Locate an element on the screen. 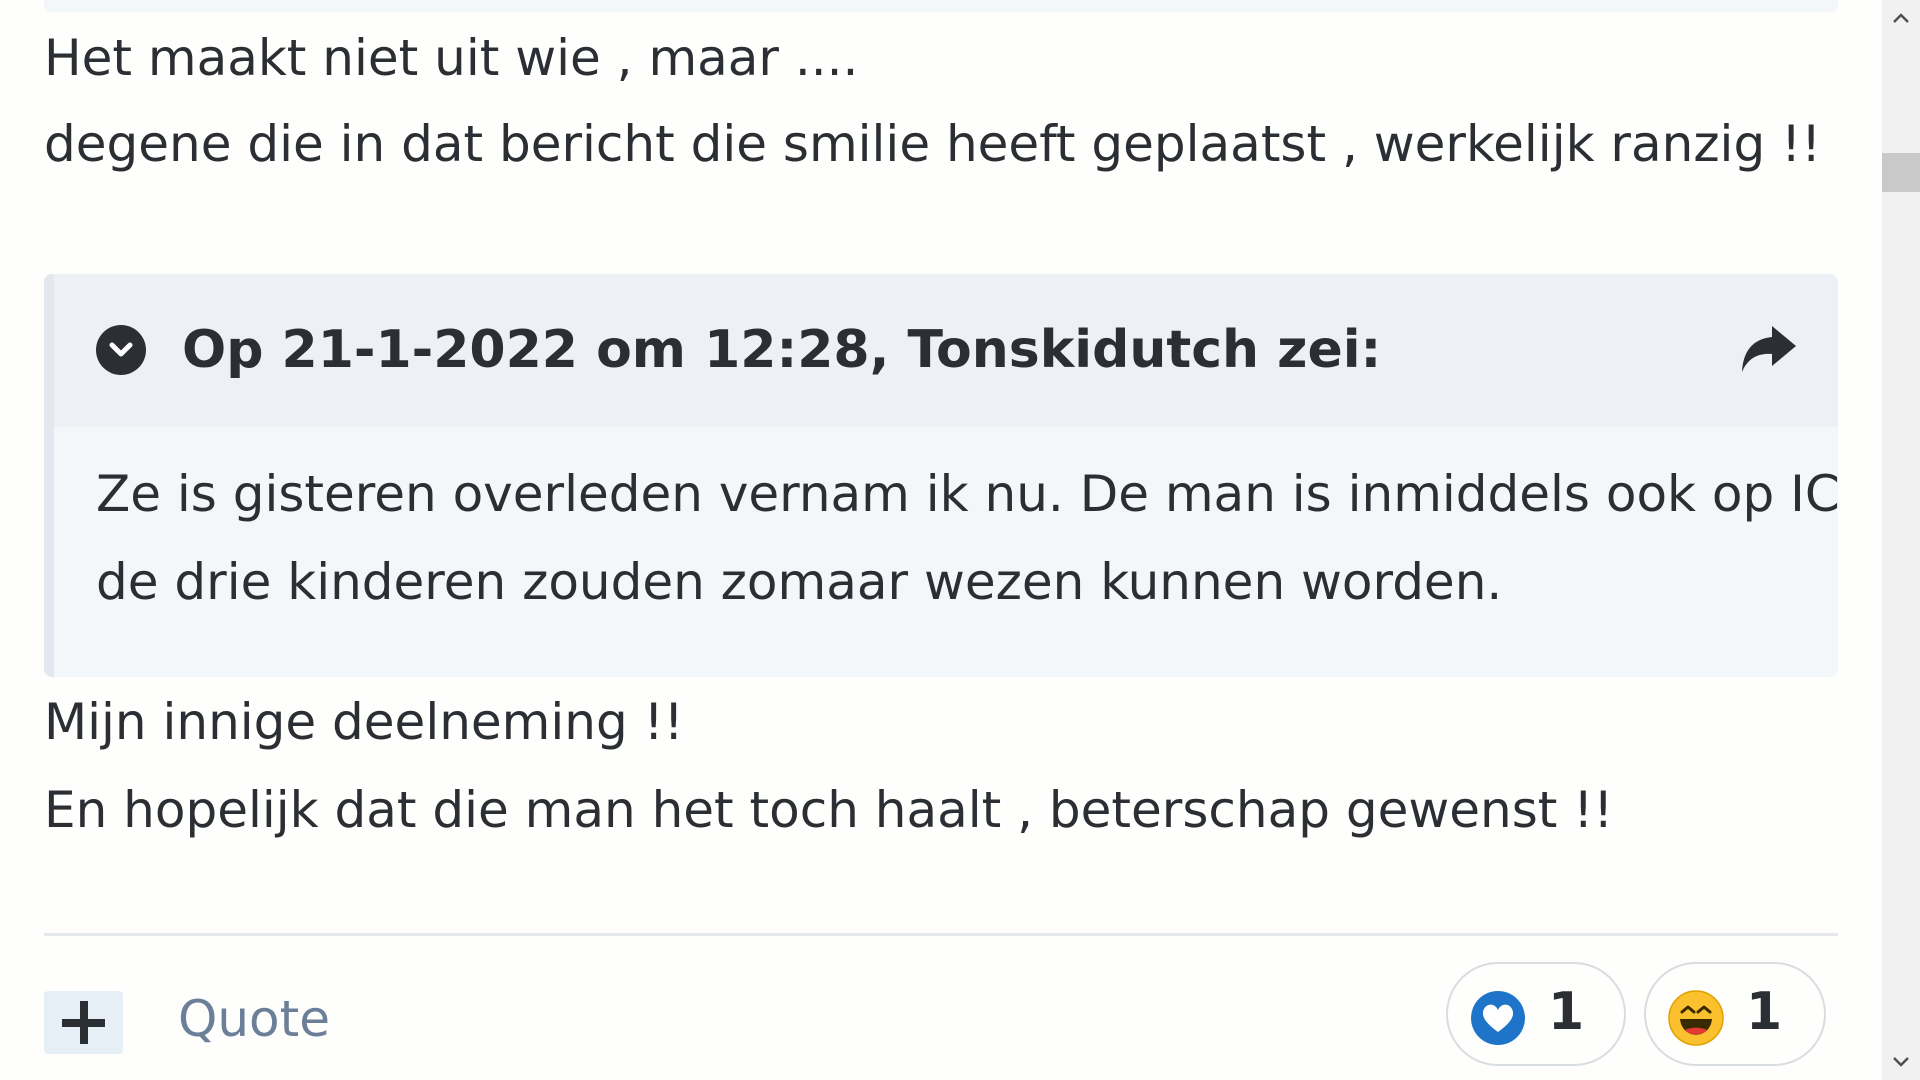 This screenshot has height=1080, width=1920. post-footer-divider is located at coordinates (941, 934).